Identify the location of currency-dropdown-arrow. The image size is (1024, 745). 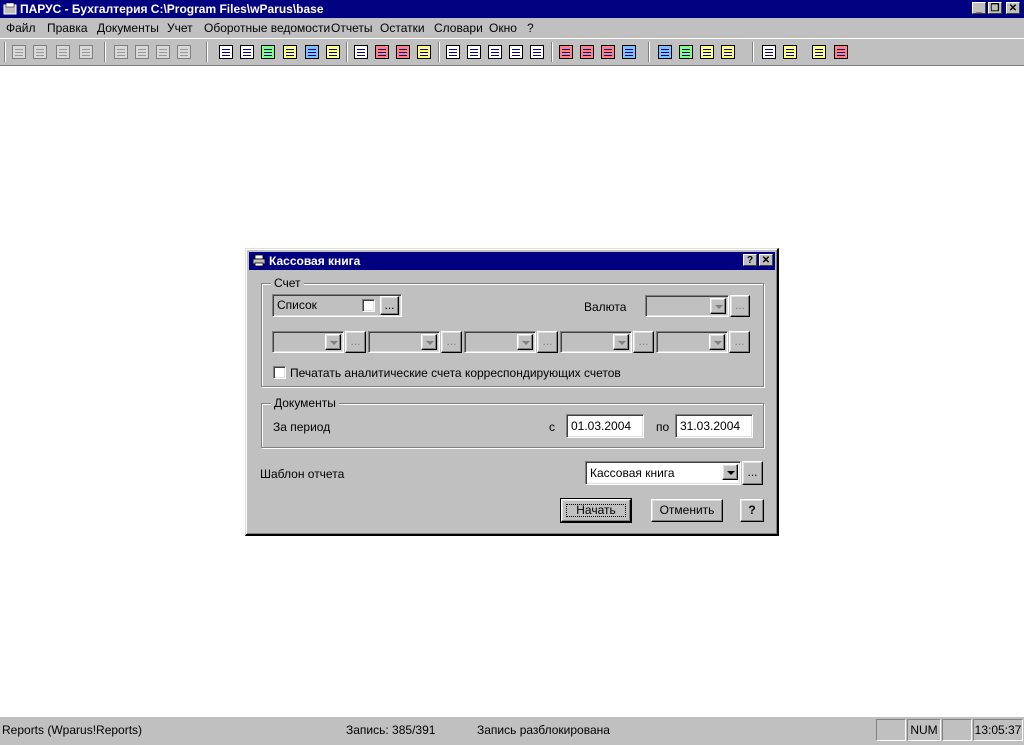
(718, 306).